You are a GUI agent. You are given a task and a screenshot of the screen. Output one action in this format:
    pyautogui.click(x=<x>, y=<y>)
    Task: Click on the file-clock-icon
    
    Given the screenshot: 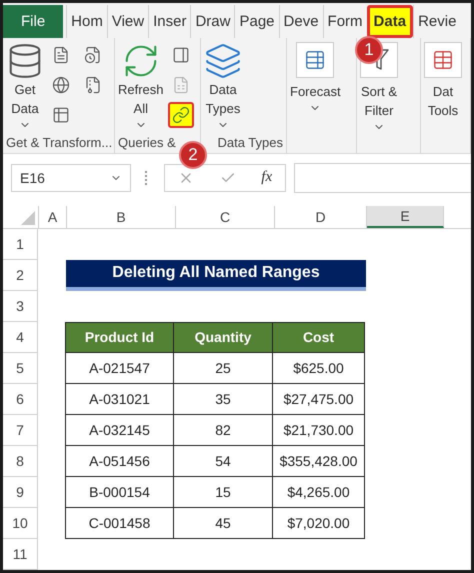 What is the action you would take?
    pyautogui.click(x=93, y=55)
    